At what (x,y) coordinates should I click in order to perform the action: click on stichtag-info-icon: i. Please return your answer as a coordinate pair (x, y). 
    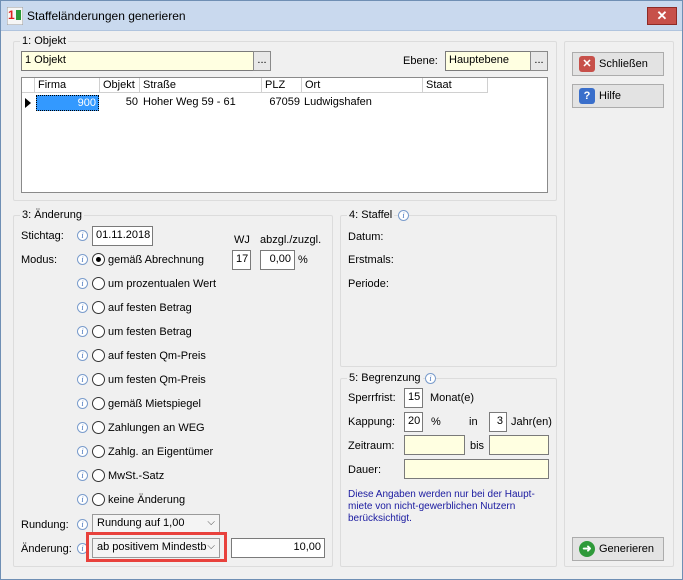
    Looking at the image, I should click on (82, 235).